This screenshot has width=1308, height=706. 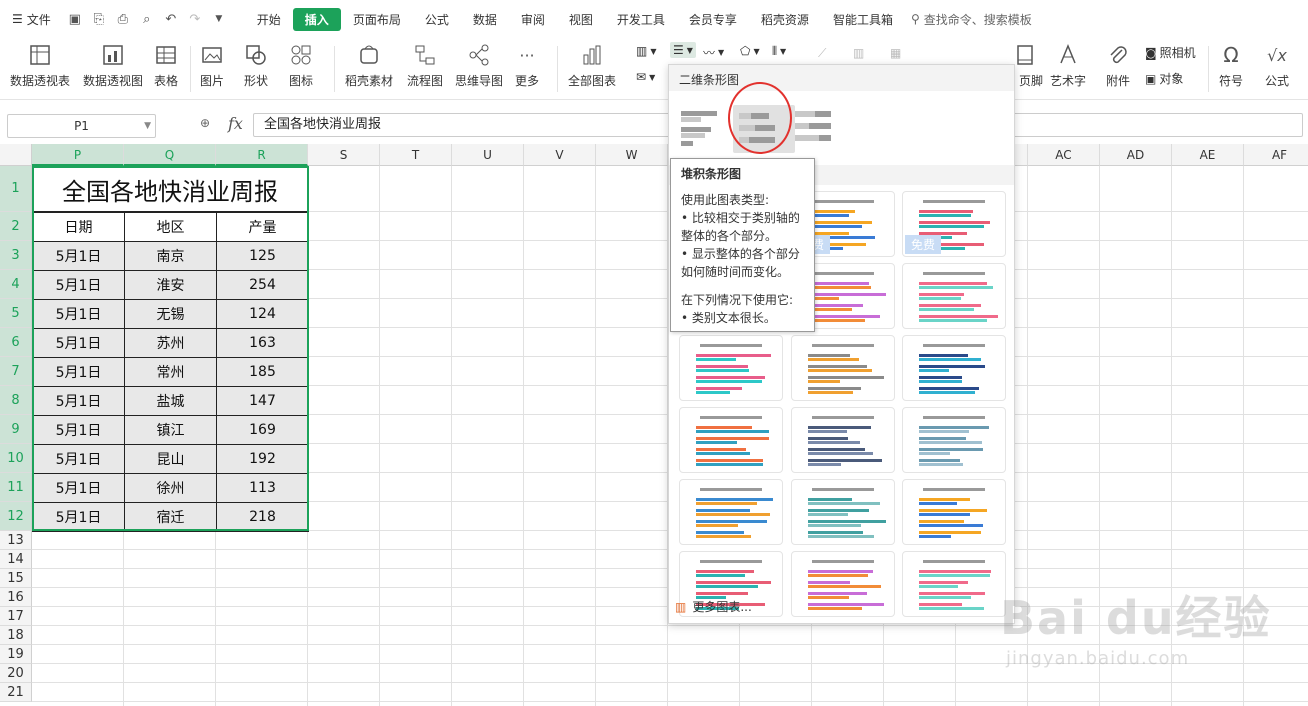 What do you see at coordinates (16, 516) in the screenshot?
I see `row-header: 12` at bounding box center [16, 516].